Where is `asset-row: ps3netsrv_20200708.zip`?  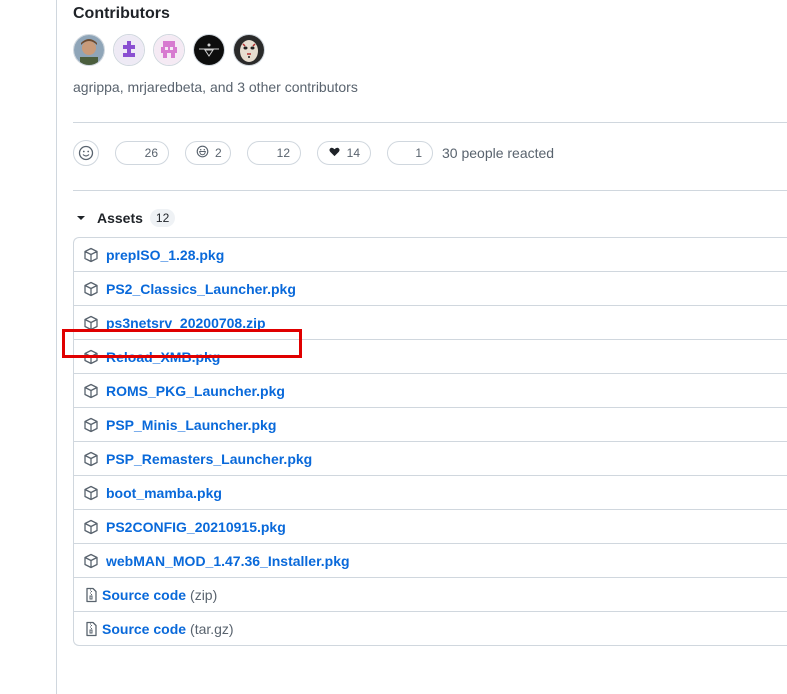
asset-row: ps3netsrv_20200708.zip is located at coordinates (430, 322).